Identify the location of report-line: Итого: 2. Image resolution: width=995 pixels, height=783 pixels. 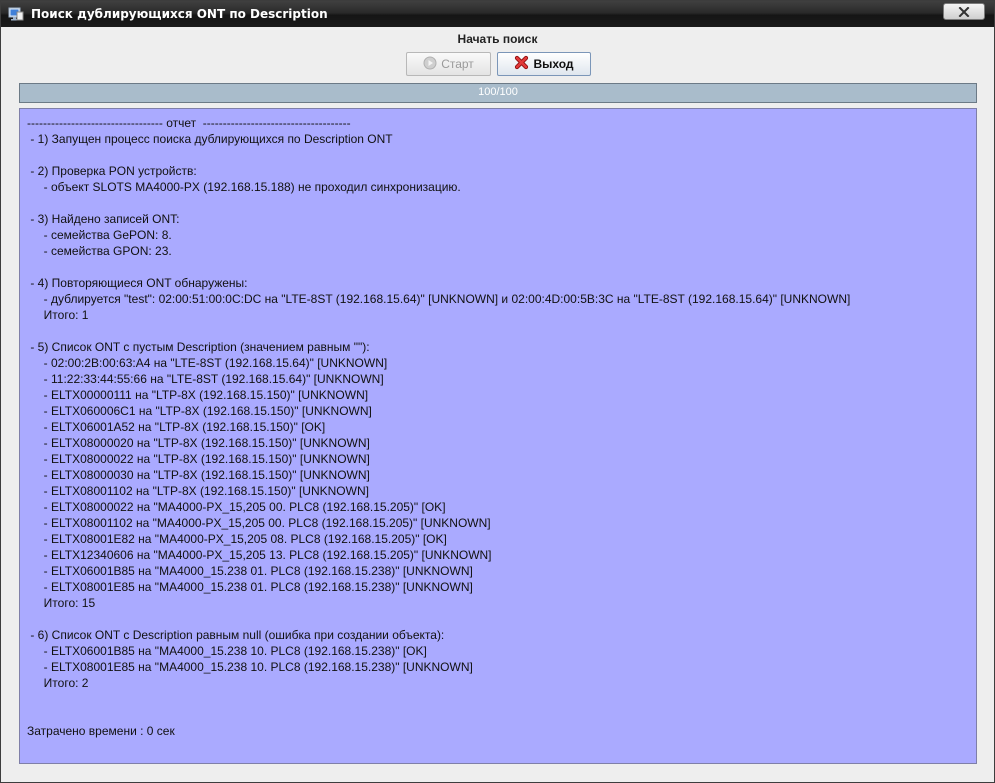
(58, 683).